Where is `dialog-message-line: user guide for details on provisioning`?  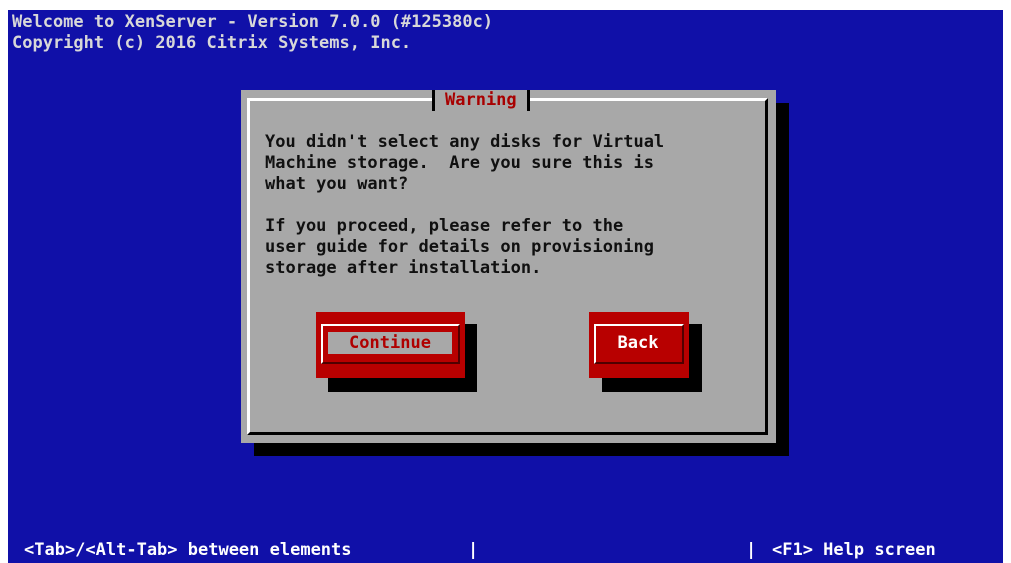
dialog-message-line: user guide for details on provisioning is located at coordinates (459, 247).